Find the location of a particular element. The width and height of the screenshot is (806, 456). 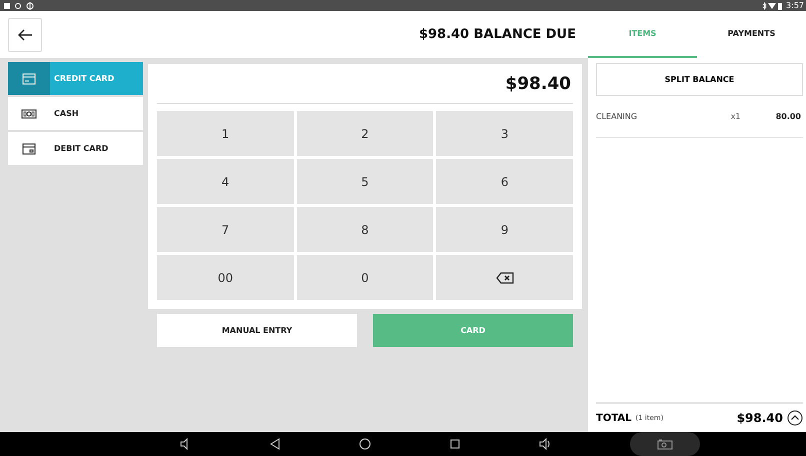

keypad-key: 5 is located at coordinates (365, 181).